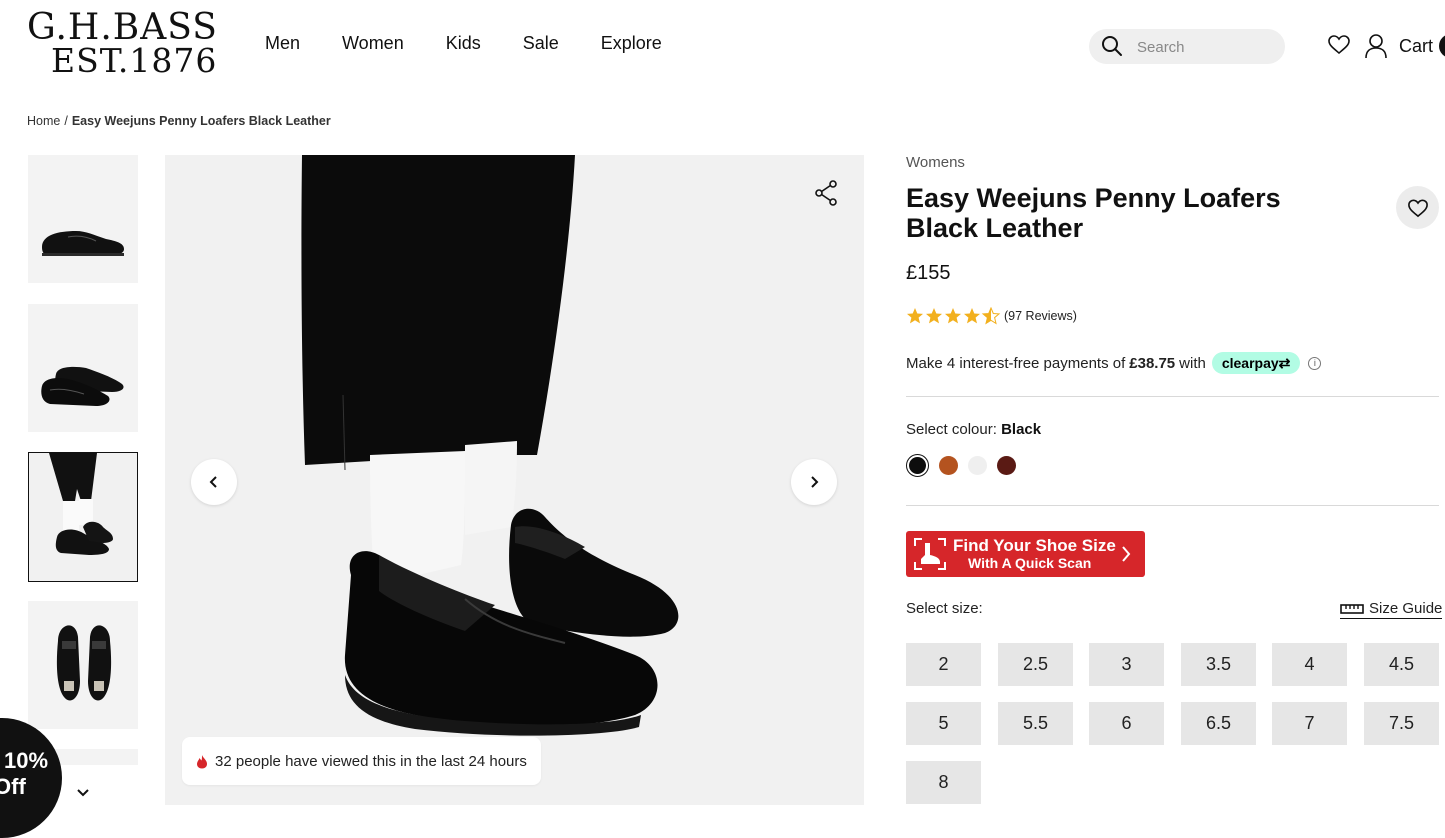 The image size is (1445, 838). Describe the element at coordinates (1035, 723) in the screenshot. I see `size-option: 5.5` at that location.